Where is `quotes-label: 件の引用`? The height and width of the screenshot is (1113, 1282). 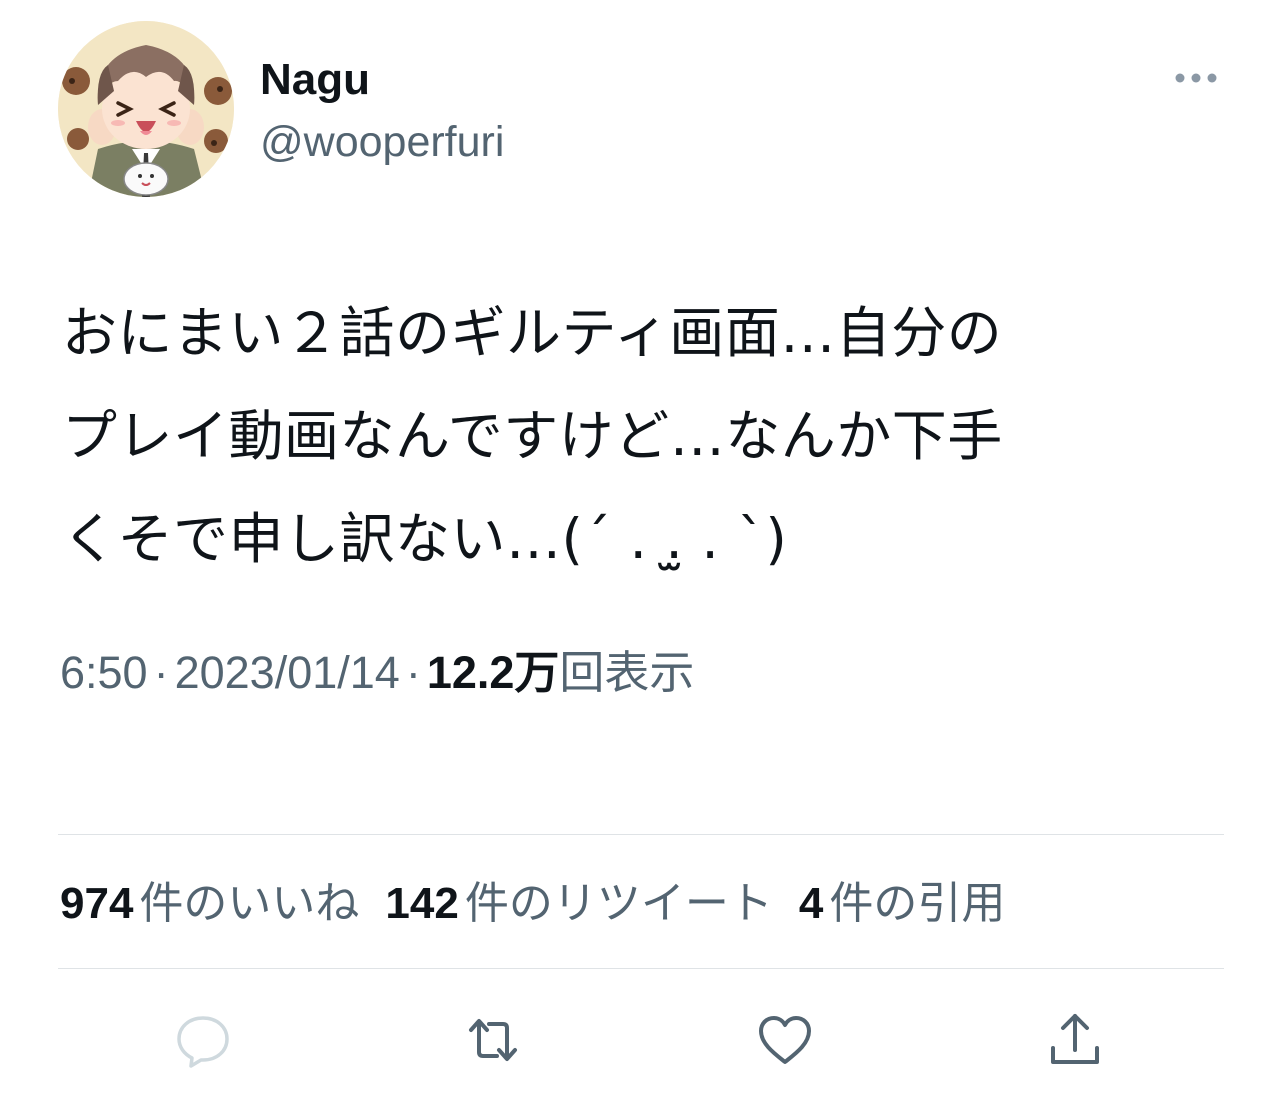 quotes-label: 件の引用 is located at coordinates (917, 903).